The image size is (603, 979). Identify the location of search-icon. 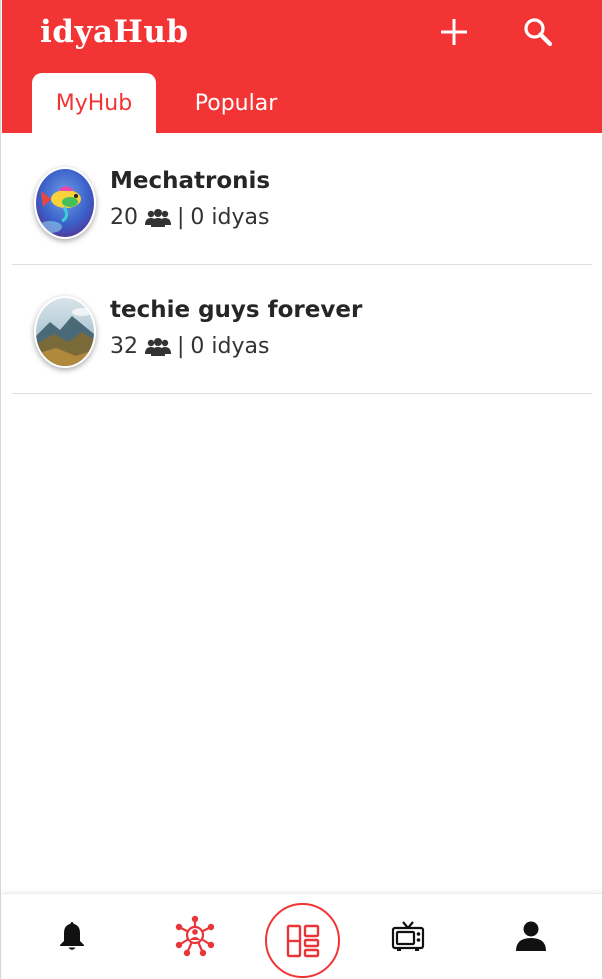
(538, 32).